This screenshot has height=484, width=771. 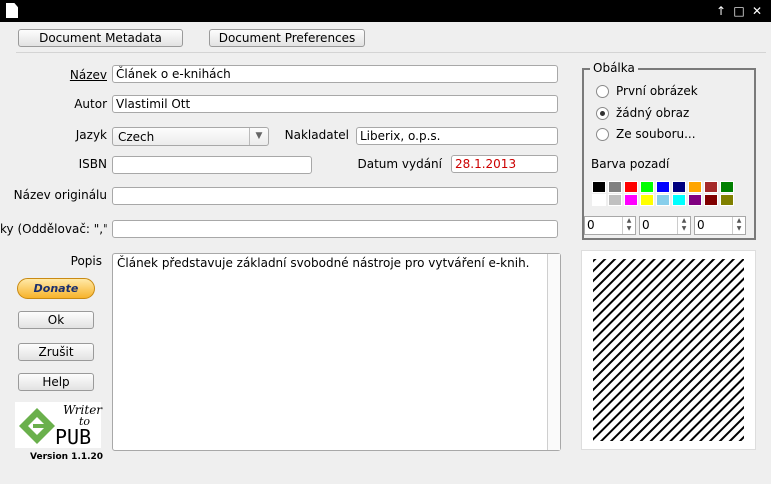 What do you see at coordinates (60, 195) in the screenshot?
I see `nazev-originalu-label: Název originálu` at bounding box center [60, 195].